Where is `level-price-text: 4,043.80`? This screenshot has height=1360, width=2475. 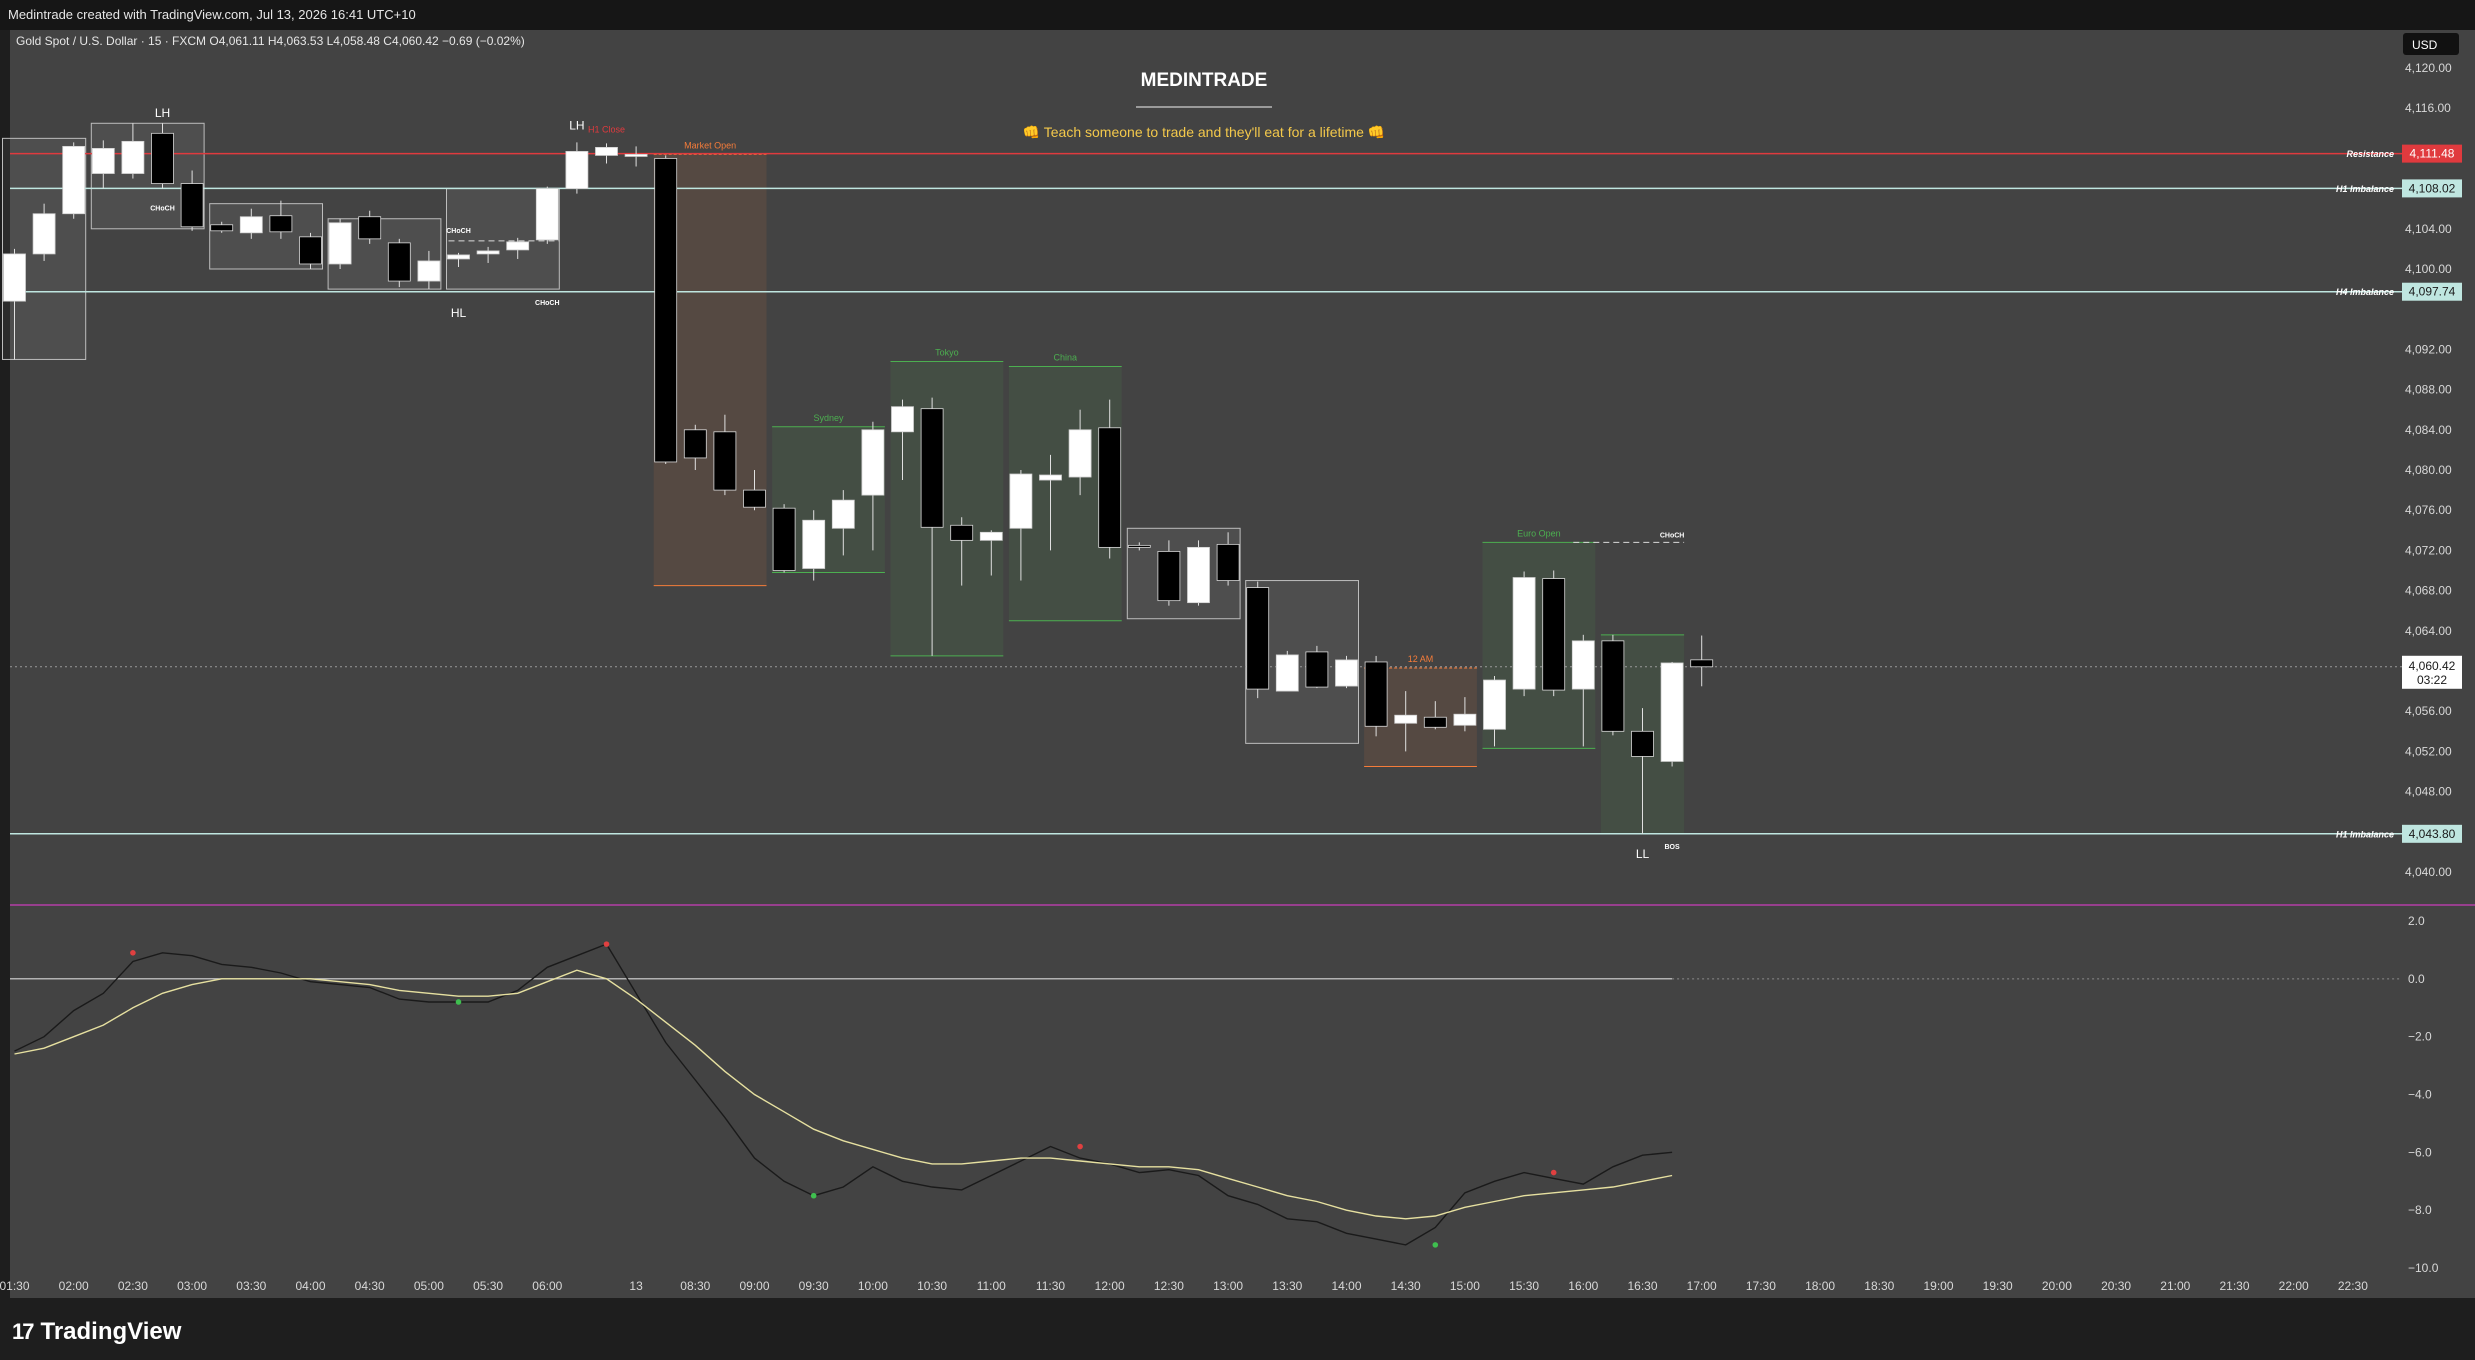
level-price-text: 4,043.80 is located at coordinates (2432, 834).